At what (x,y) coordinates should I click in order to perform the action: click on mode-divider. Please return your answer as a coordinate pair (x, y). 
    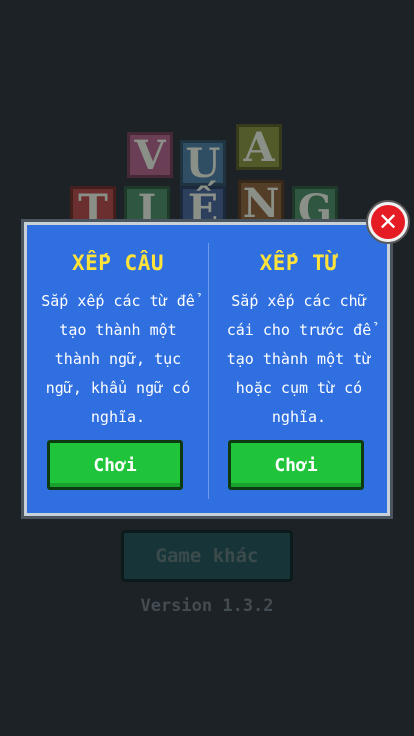
    Looking at the image, I should click on (208, 371).